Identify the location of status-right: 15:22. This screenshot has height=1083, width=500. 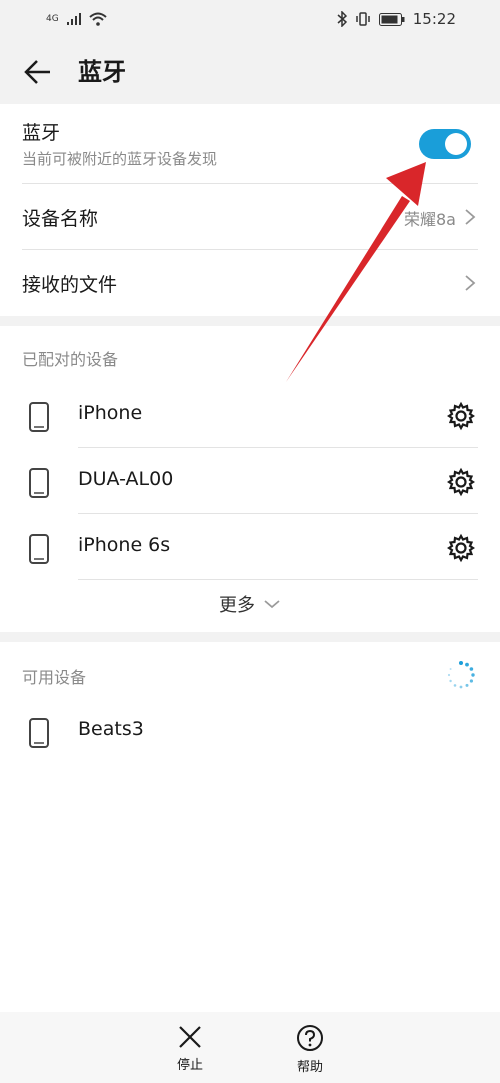
(396, 19).